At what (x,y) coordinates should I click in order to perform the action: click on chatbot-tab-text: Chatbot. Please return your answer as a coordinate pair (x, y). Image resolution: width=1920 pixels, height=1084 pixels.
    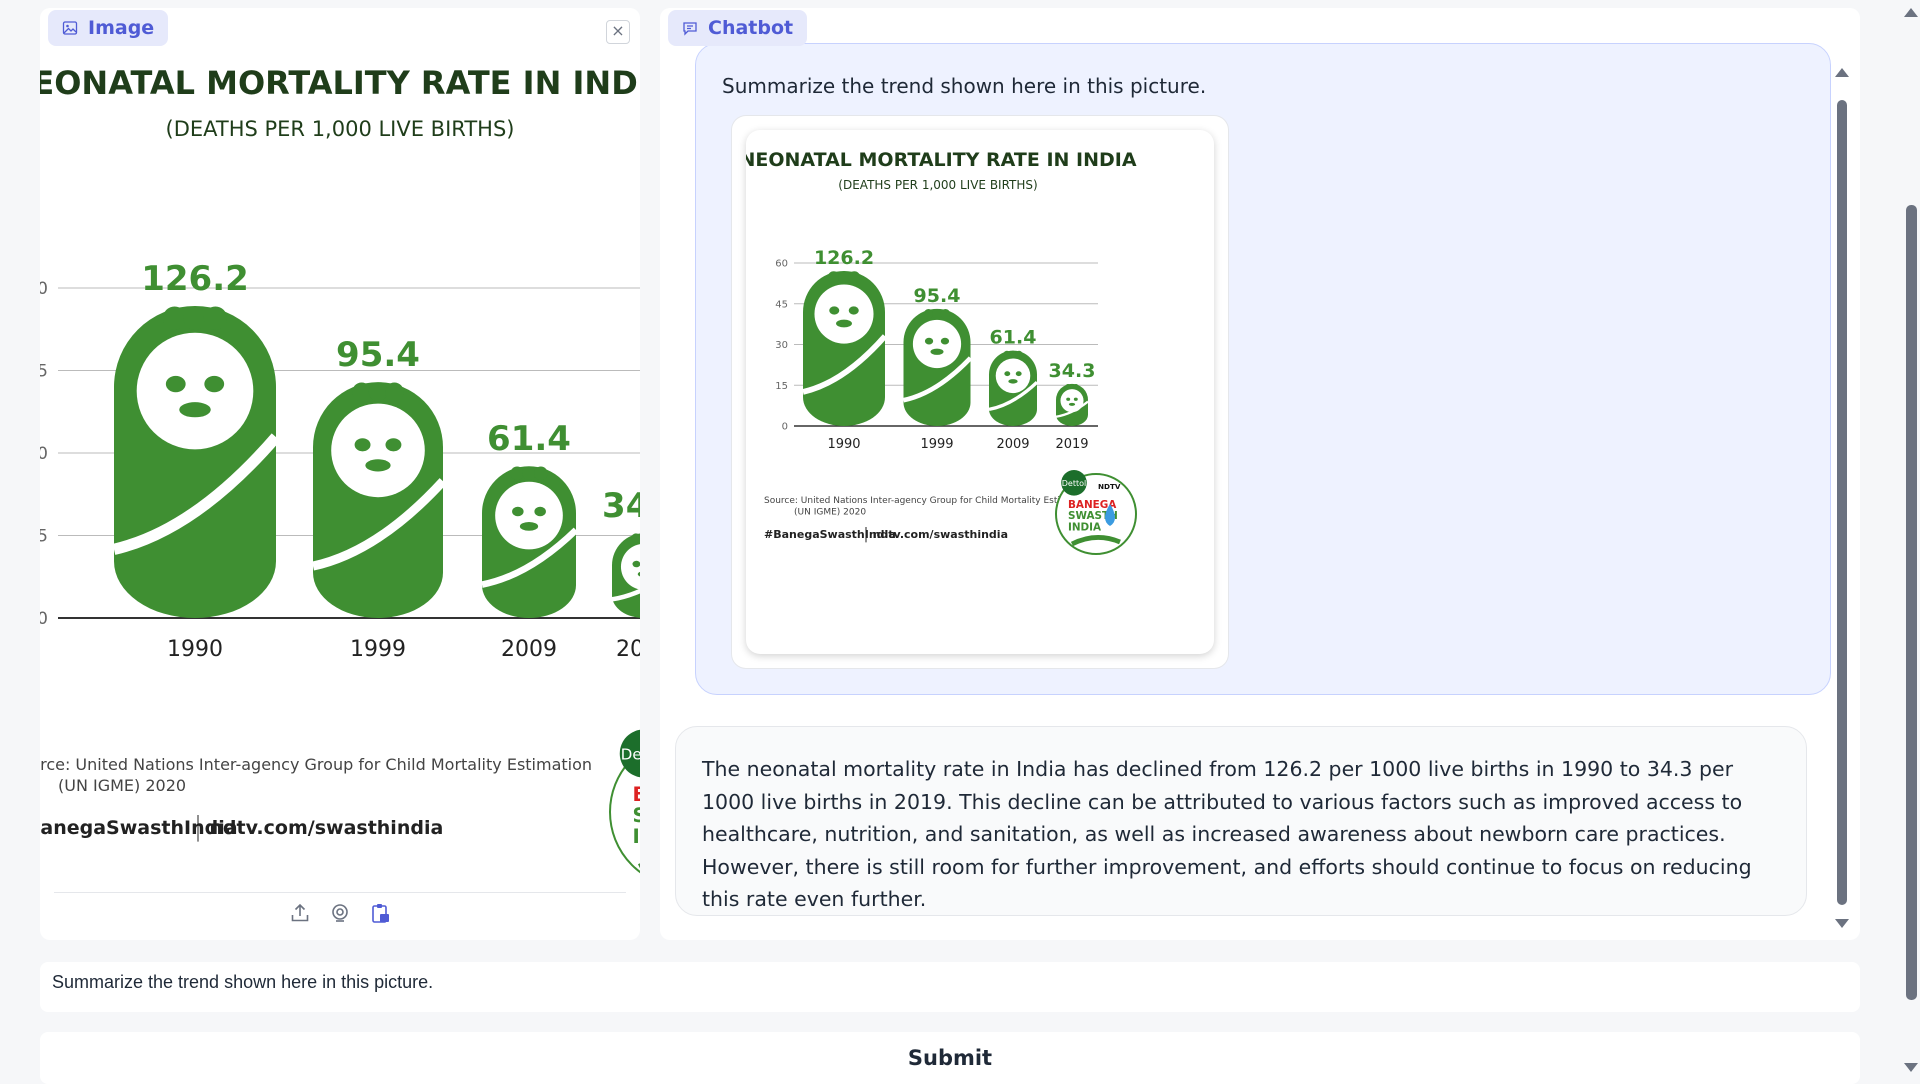
    Looking at the image, I should click on (751, 28).